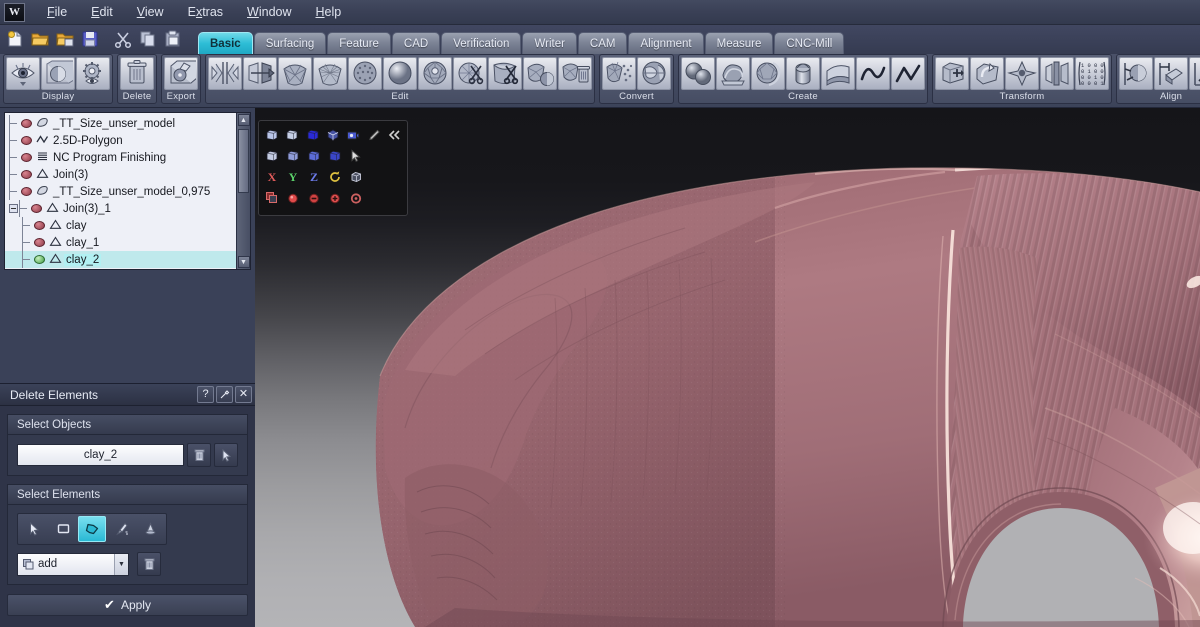  I want to click on circle-red-icon, so click(356, 198).